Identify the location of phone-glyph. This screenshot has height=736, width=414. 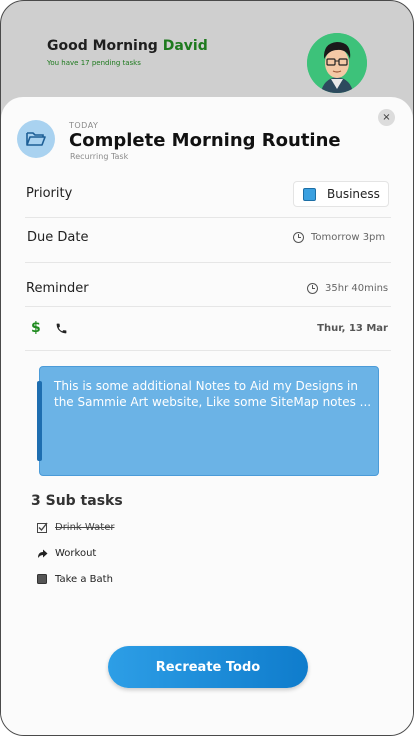
(61, 328).